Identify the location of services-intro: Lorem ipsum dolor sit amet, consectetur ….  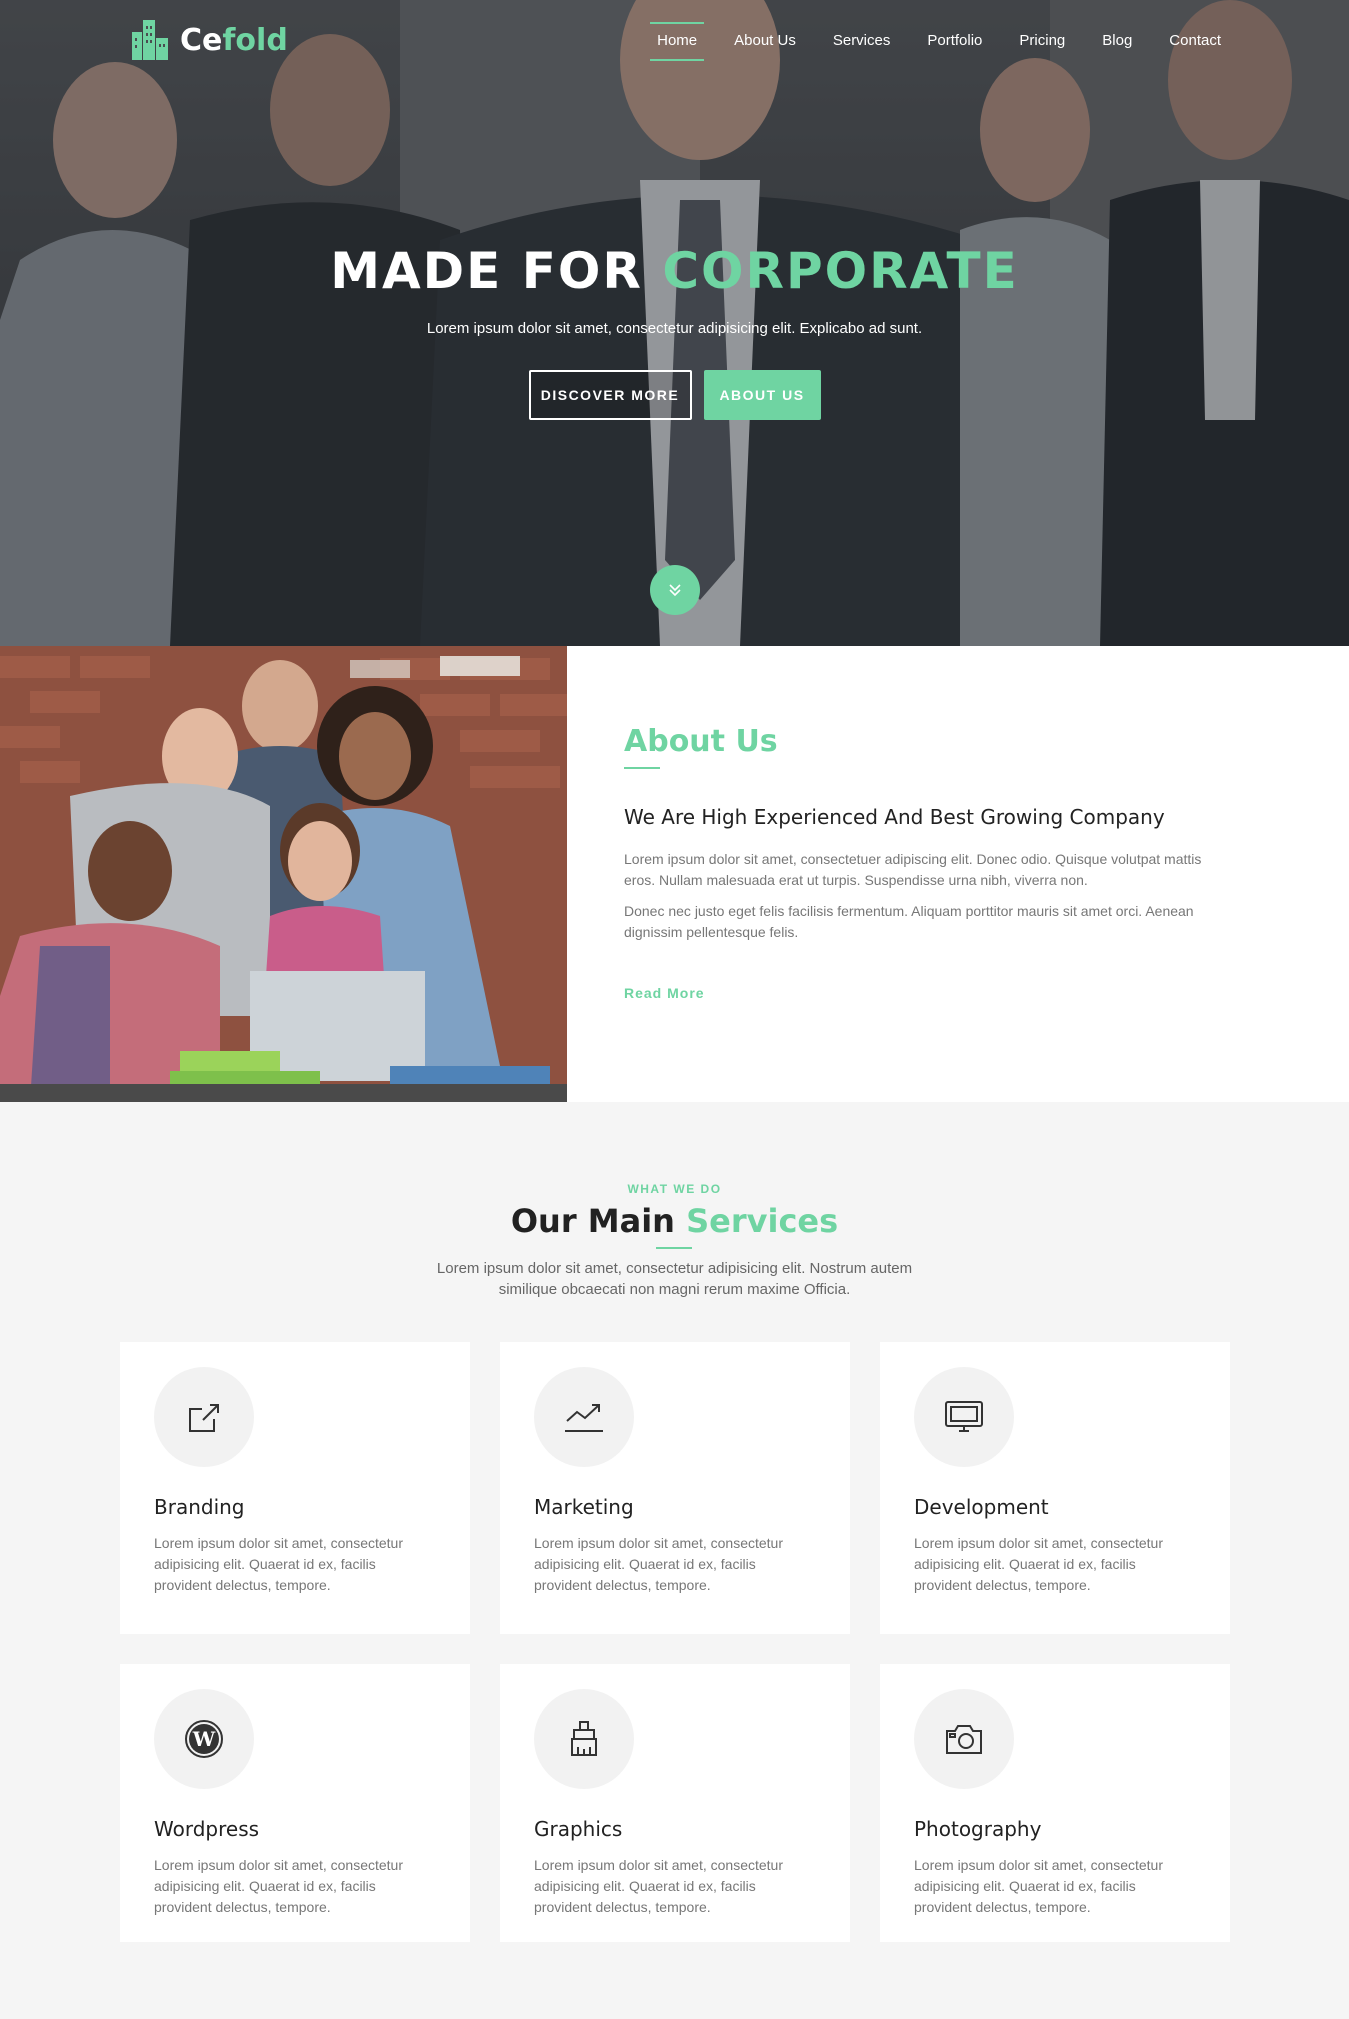
(674, 1279).